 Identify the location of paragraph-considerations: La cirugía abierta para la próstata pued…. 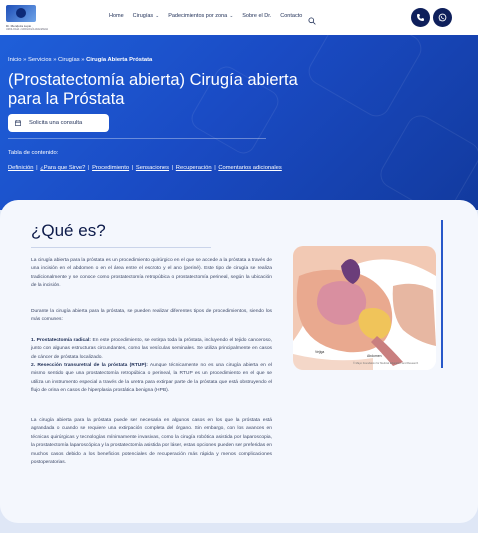
(151, 442).